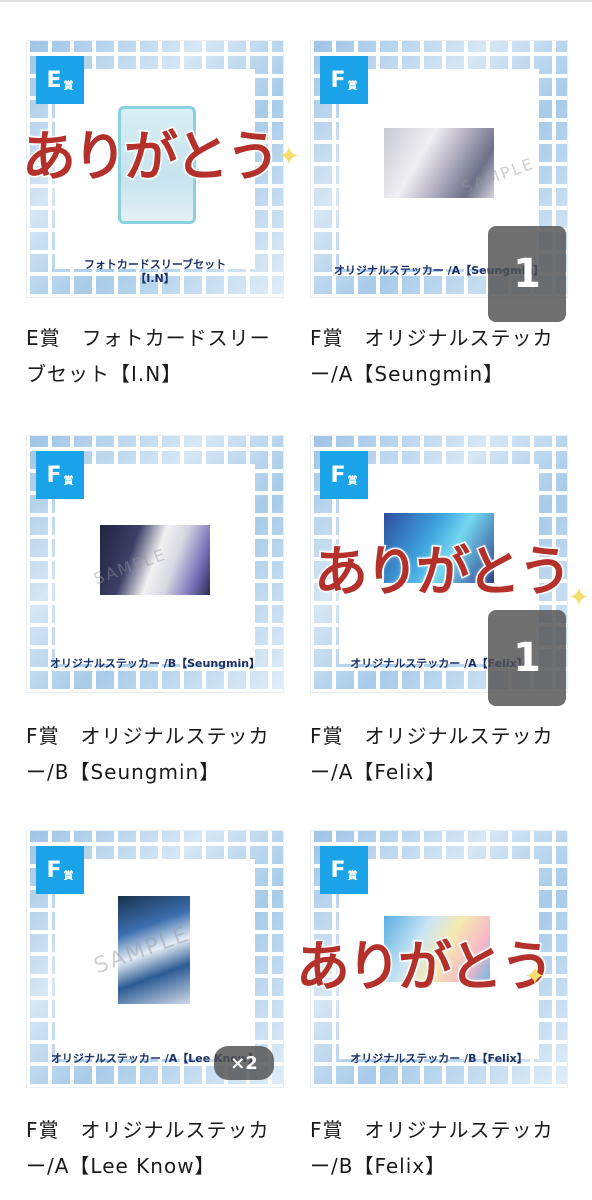 The image size is (592, 1200). What do you see at coordinates (296, 1) in the screenshot?
I see `top-divider` at bounding box center [296, 1].